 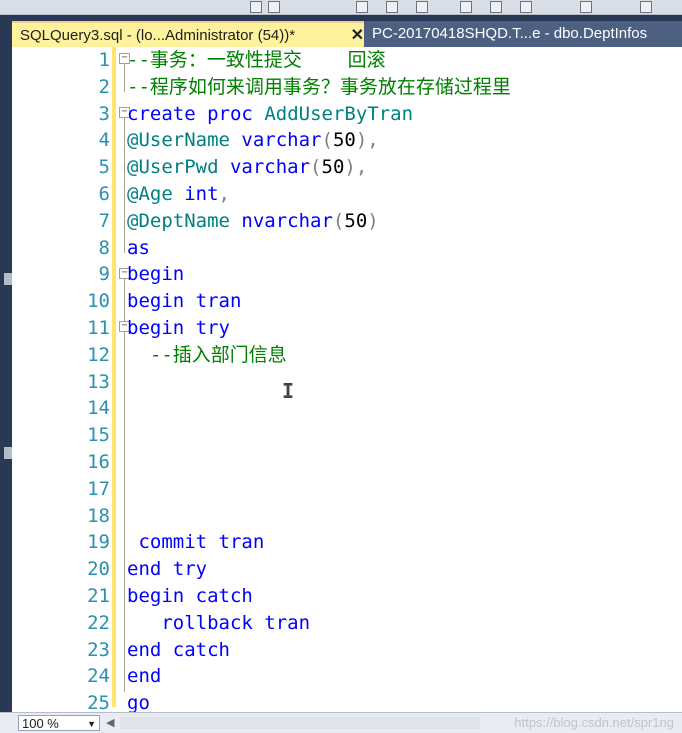 I want to click on line-number: 9, so click(x=104, y=274).